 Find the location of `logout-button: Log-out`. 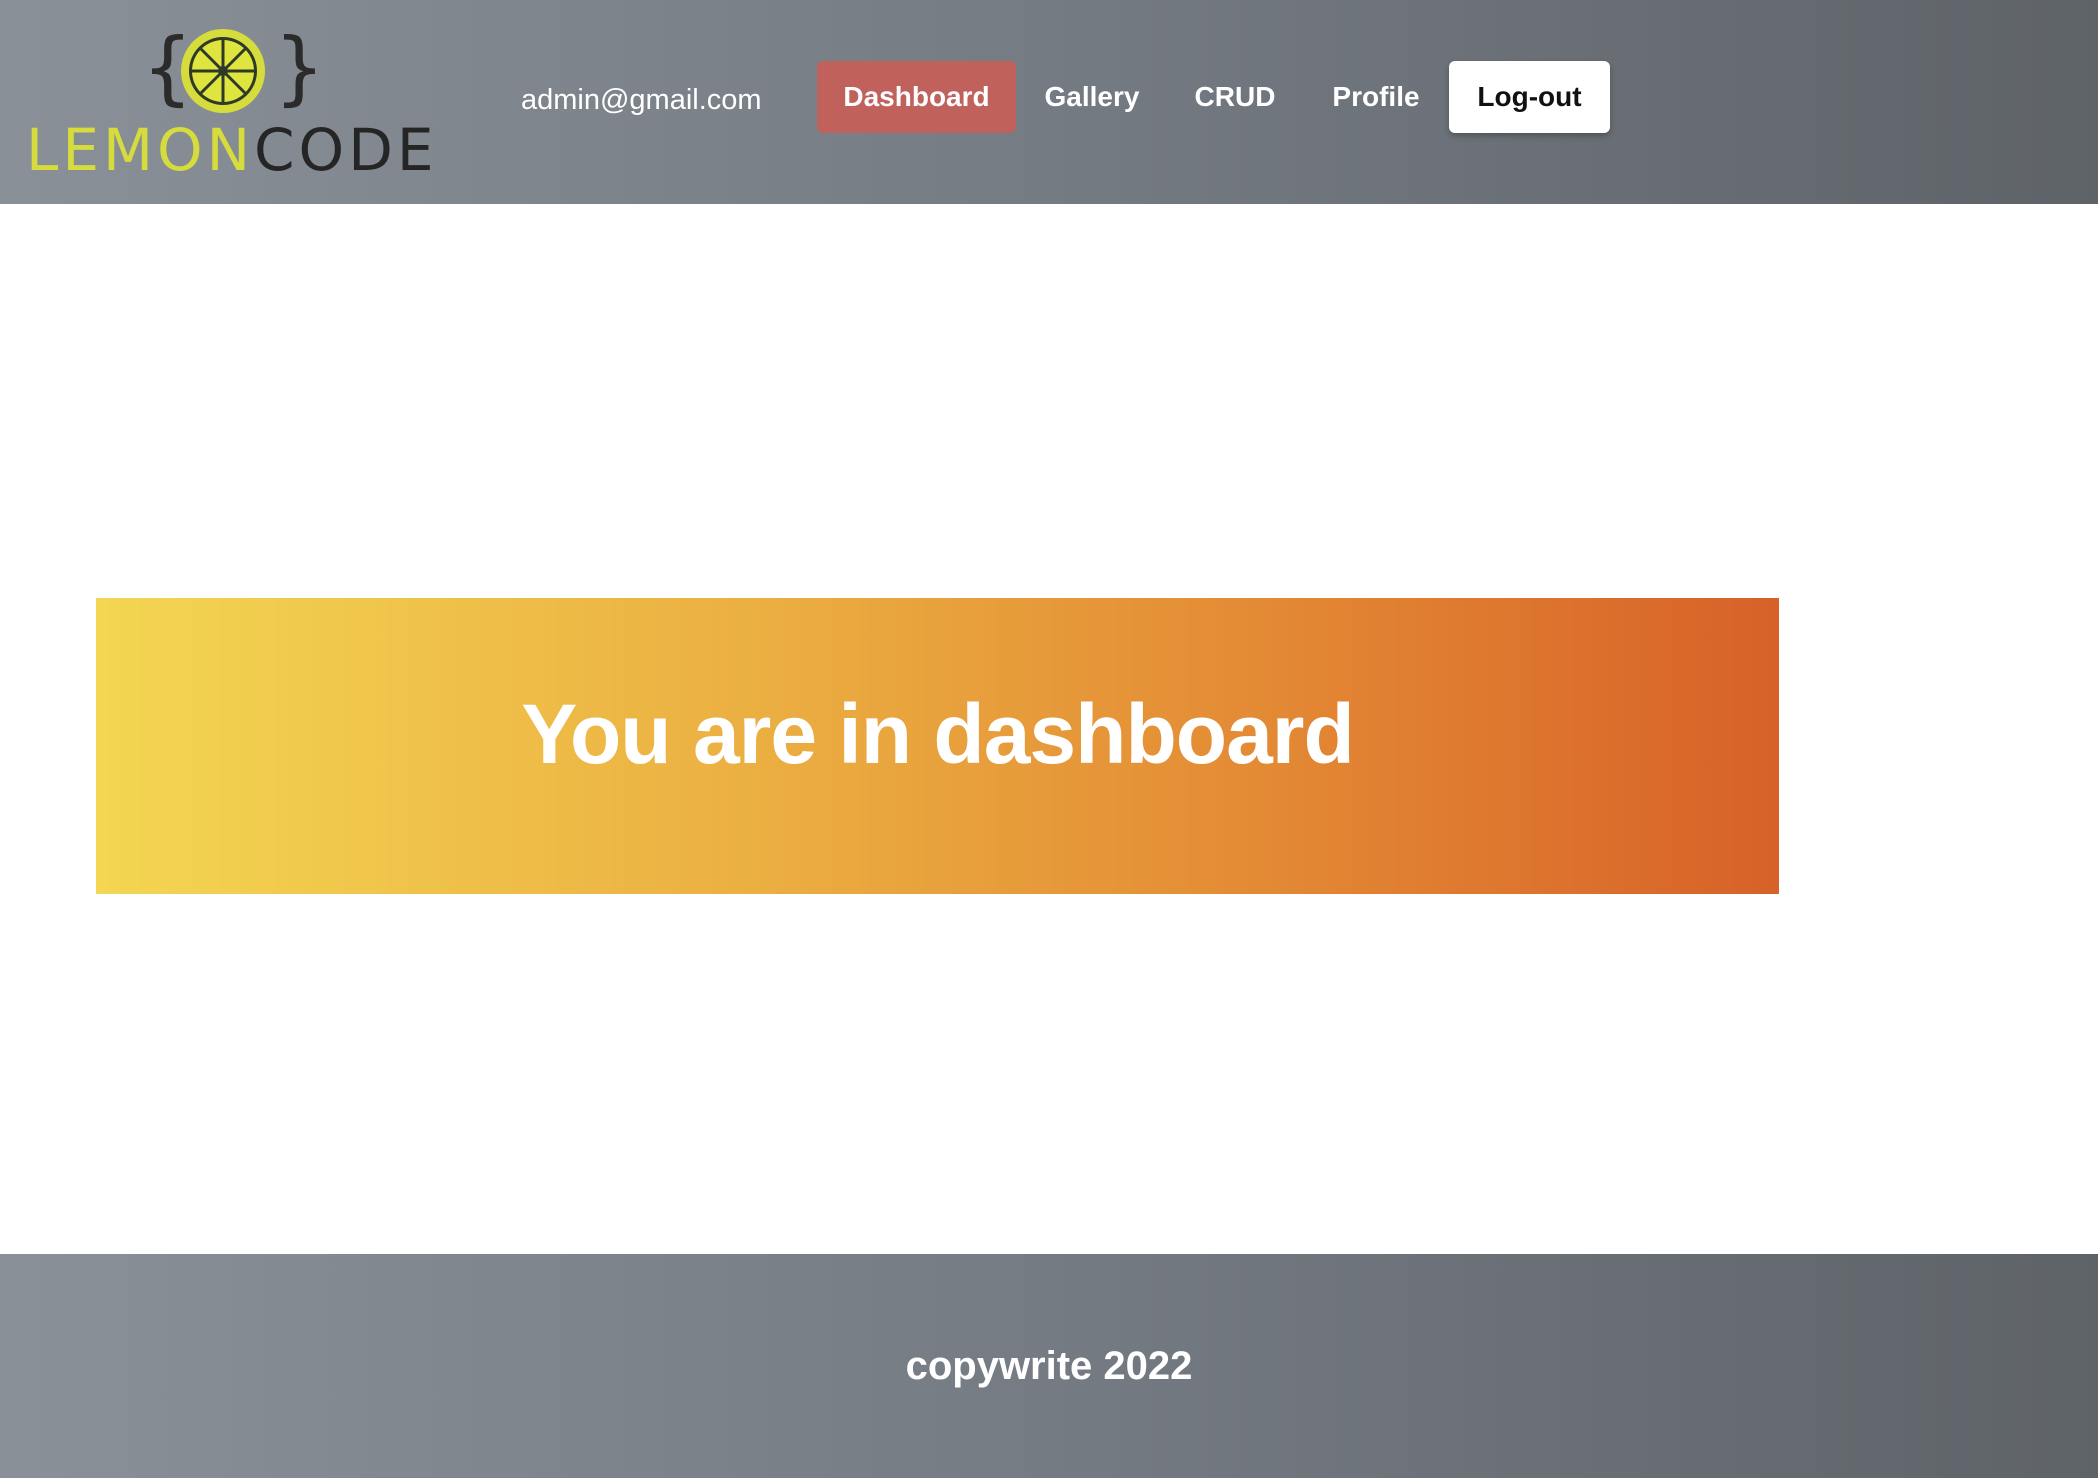

logout-button: Log-out is located at coordinates (1529, 97).